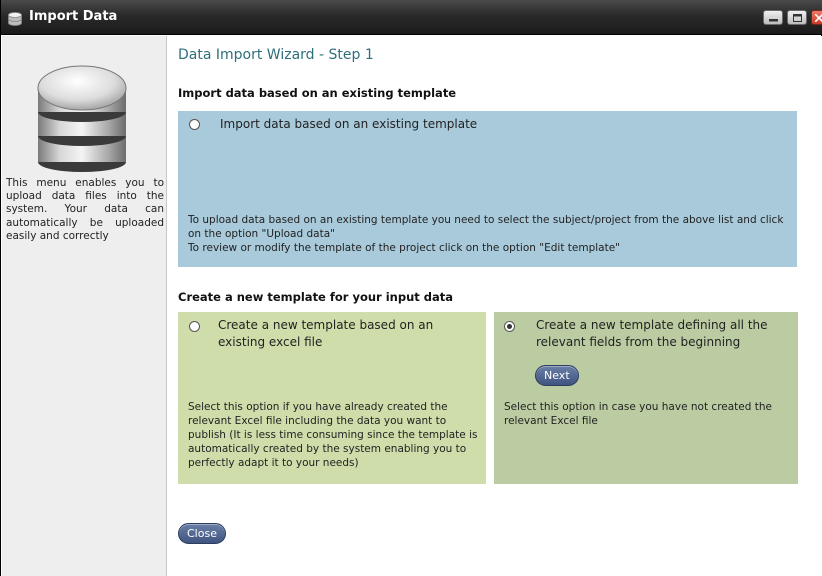 This screenshot has height=576, width=822. What do you see at coordinates (15, 19) in the screenshot?
I see `database-small-icon` at bounding box center [15, 19].